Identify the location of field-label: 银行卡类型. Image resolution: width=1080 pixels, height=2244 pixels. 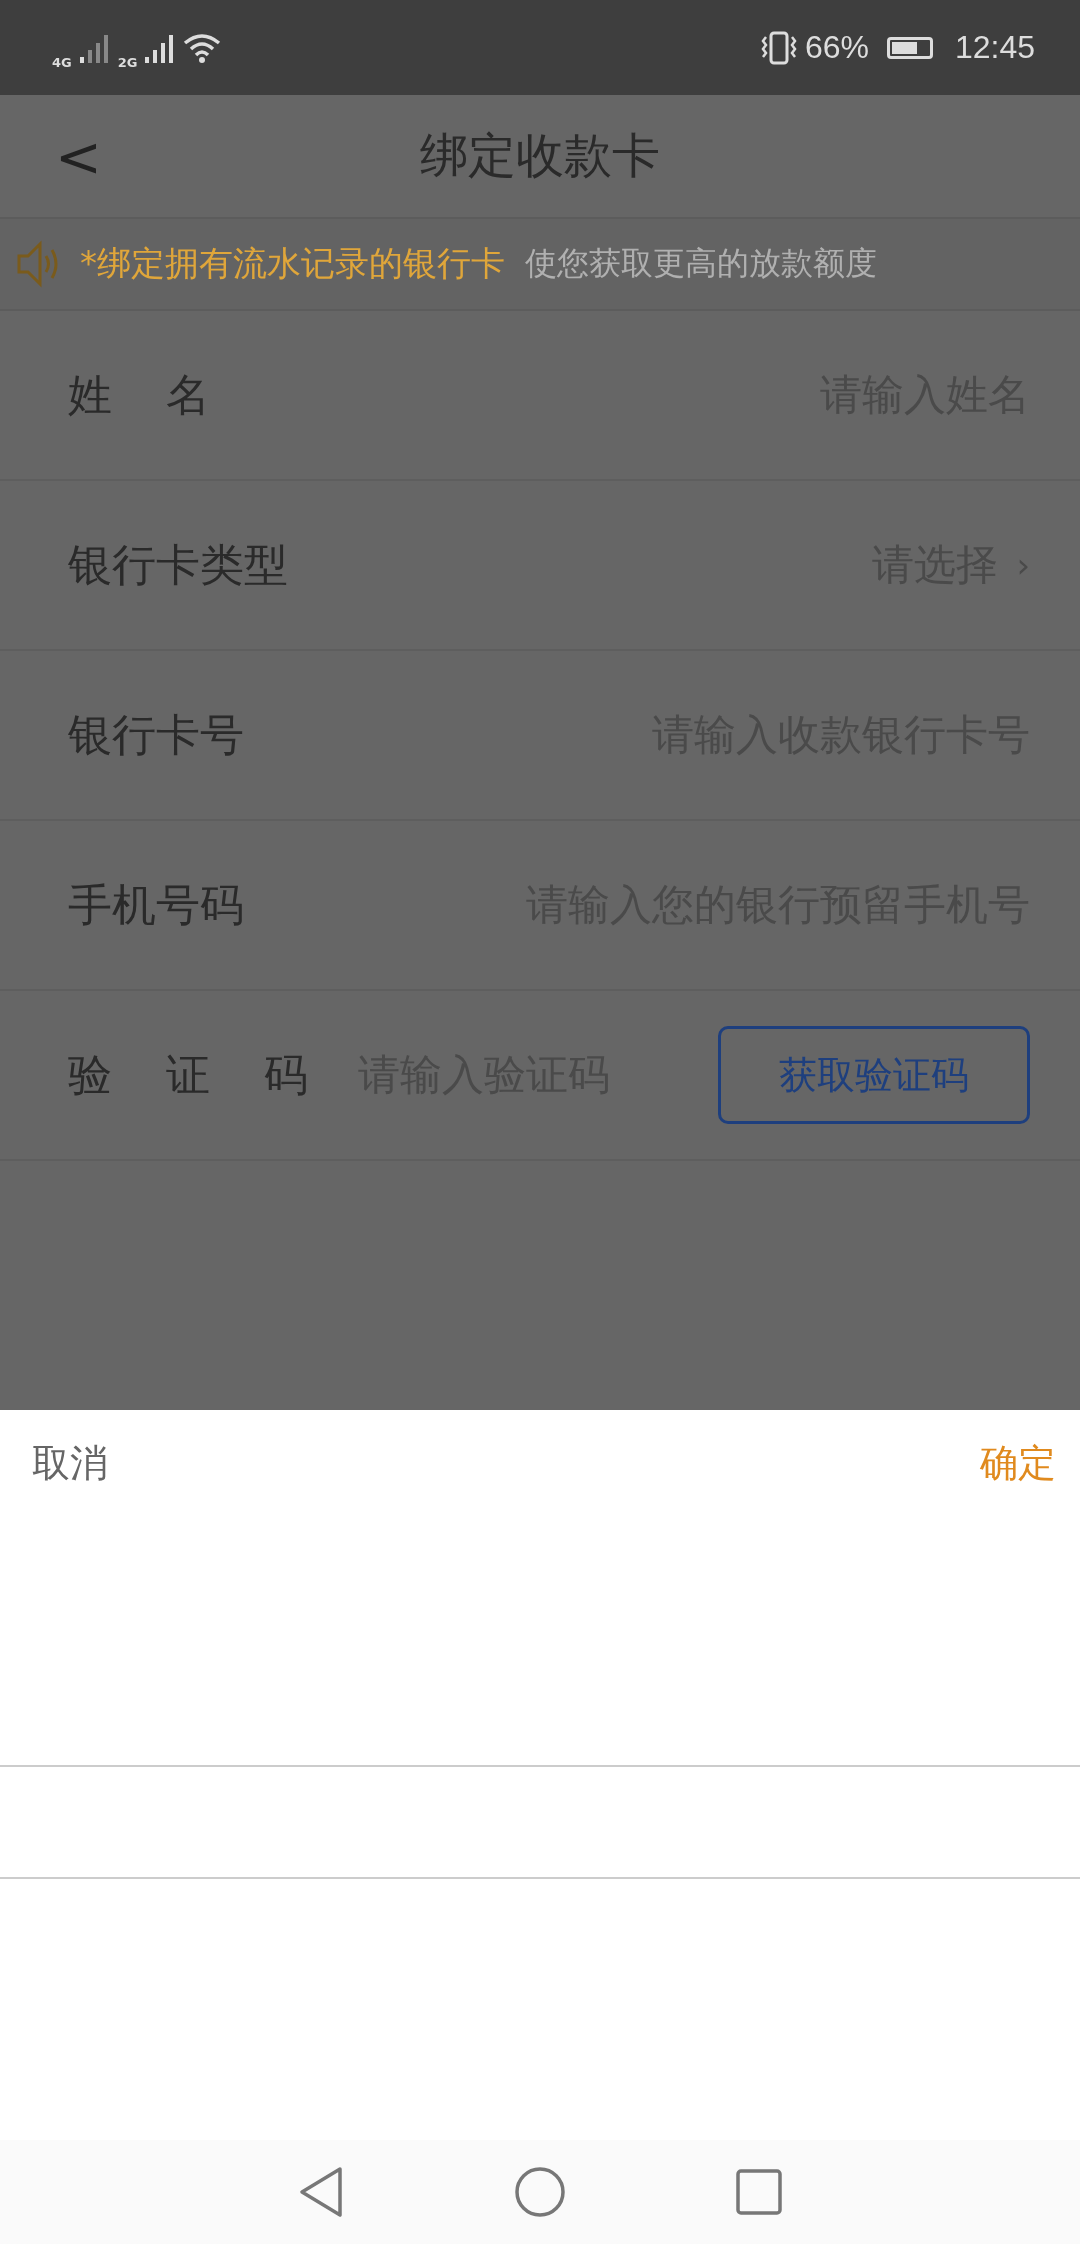
(178, 564).